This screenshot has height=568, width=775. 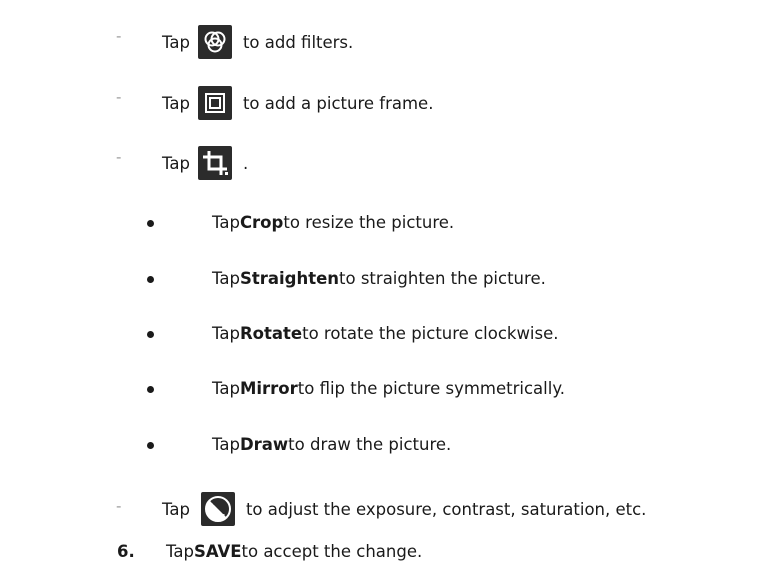 I want to click on option-desc: to draw the picture., so click(x=370, y=444).